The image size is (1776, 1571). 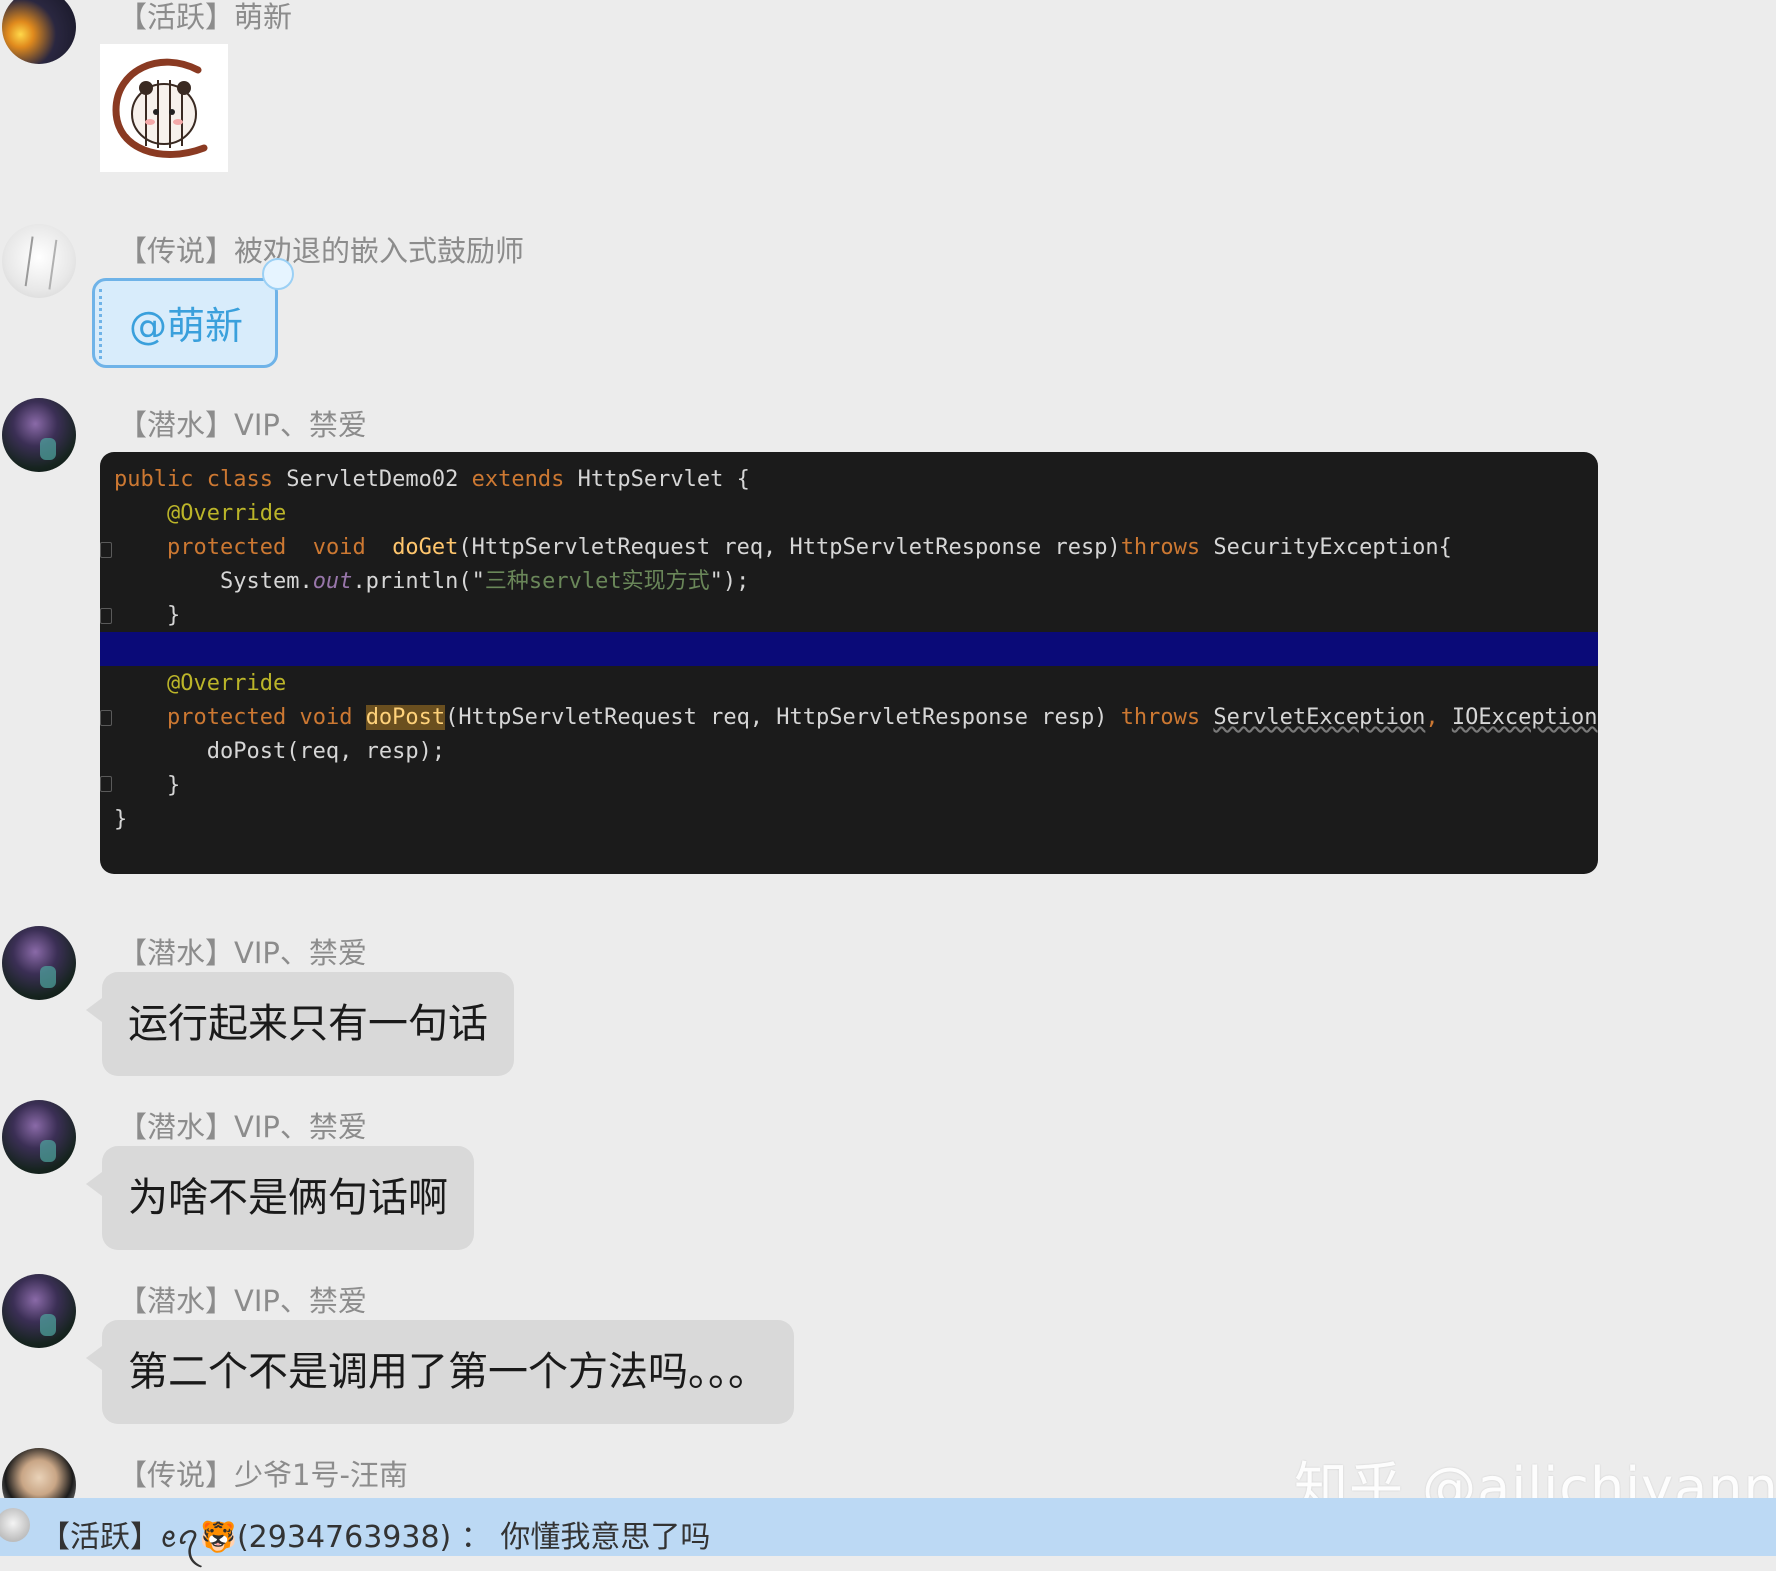 I want to click on code-line-6: @Override, so click(x=226, y=683).